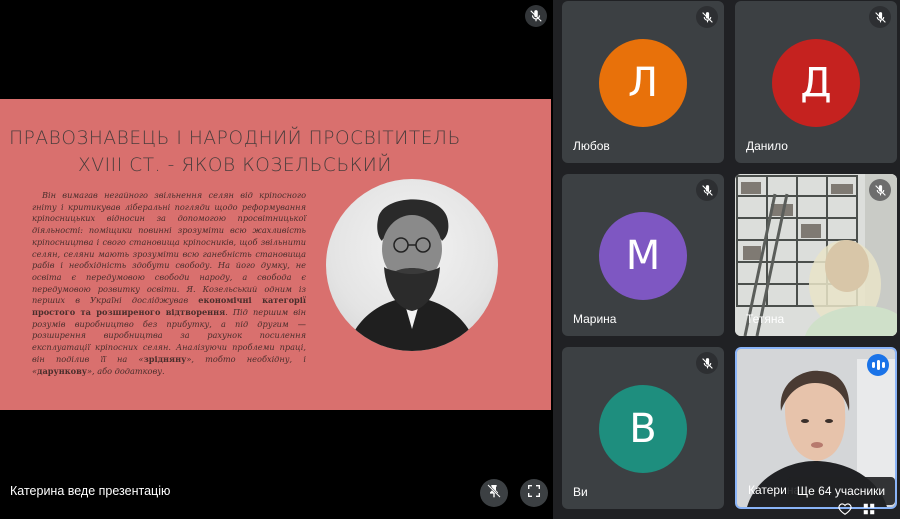  I want to click on avatar-initial: Л, so click(643, 83).